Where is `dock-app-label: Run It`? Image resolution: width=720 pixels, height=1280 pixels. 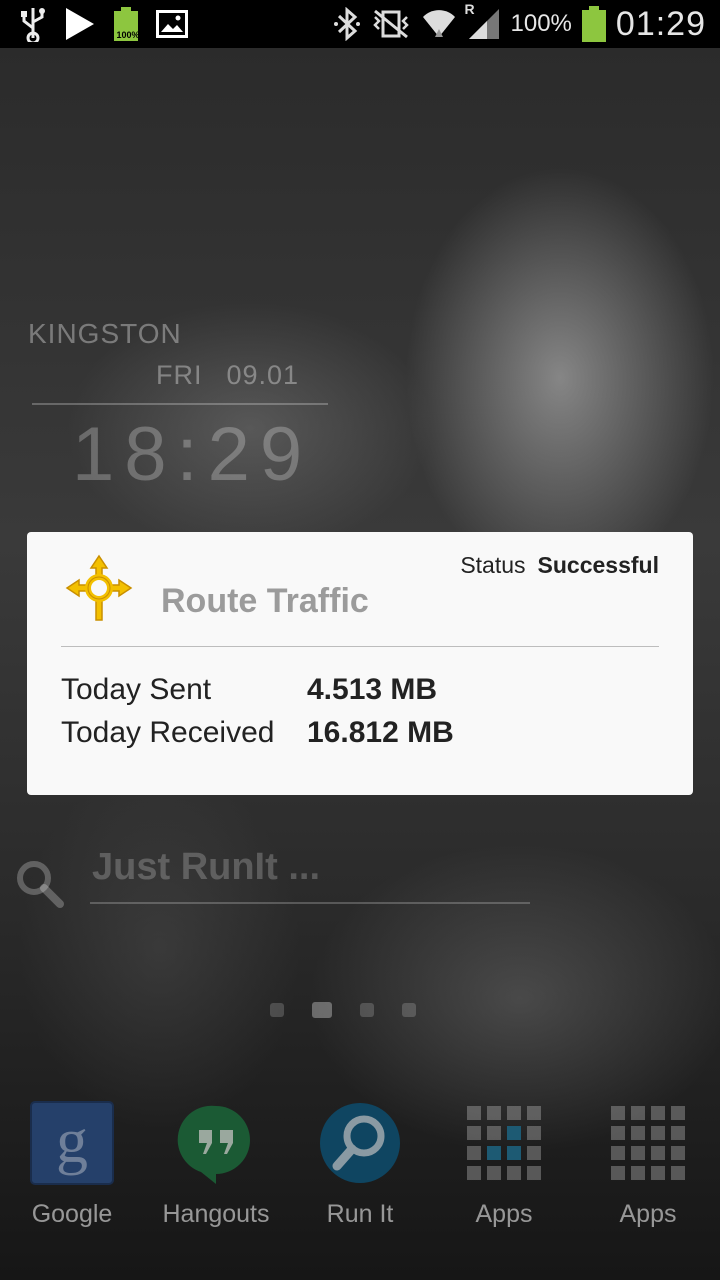
dock-app-label: Run It is located at coordinates (360, 1214).